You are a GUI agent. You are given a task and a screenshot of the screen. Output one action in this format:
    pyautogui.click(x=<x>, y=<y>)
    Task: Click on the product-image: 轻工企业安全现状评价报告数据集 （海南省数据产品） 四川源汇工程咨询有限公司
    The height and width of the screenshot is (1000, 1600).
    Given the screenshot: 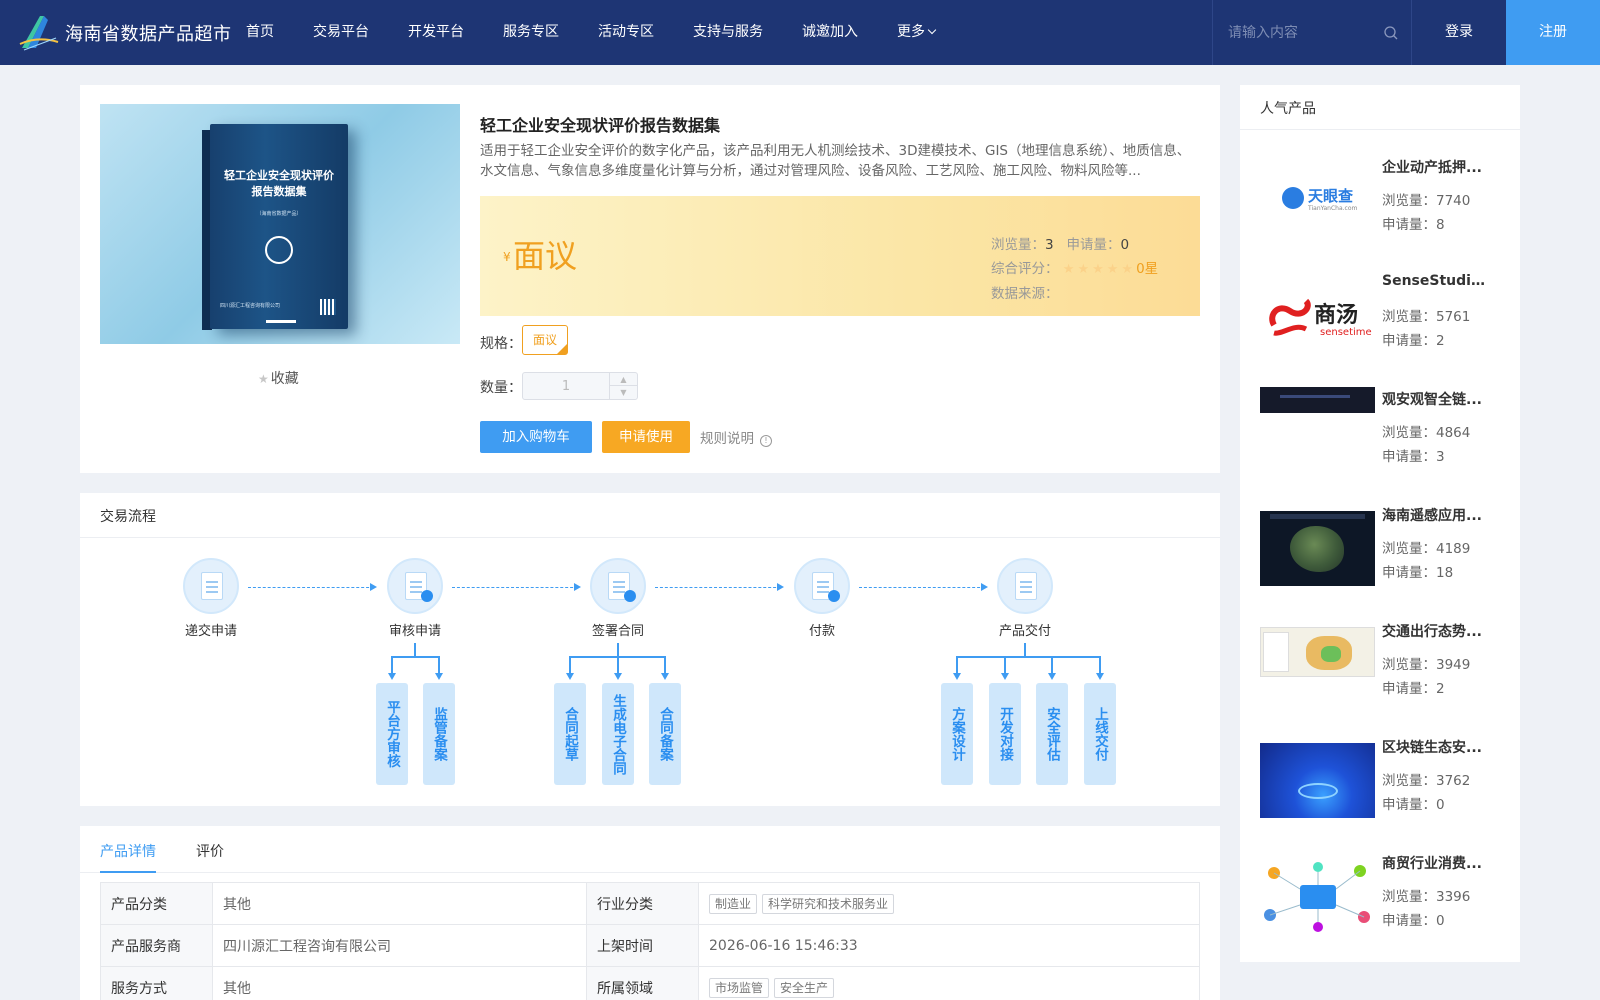 What is the action you would take?
    pyautogui.click(x=280, y=224)
    